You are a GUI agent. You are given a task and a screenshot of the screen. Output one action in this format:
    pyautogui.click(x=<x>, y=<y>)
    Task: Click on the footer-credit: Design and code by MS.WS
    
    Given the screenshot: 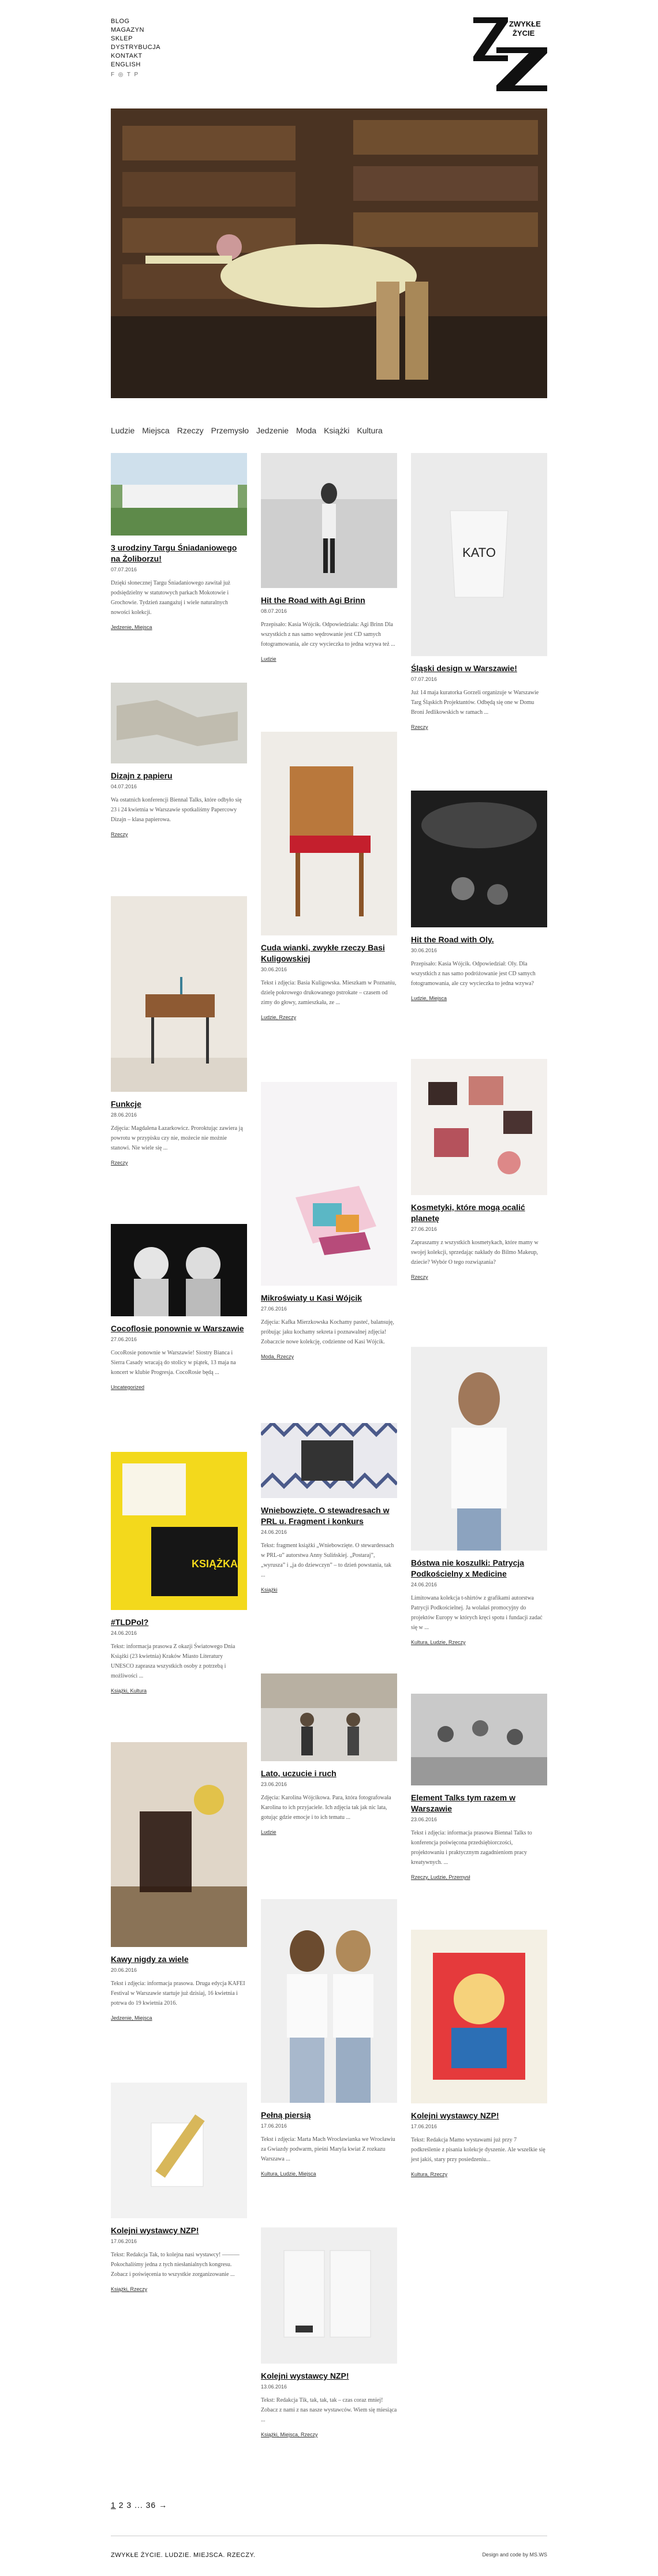 What is the action you would take?
    pyautogui.click(x=514, y=2555)
    